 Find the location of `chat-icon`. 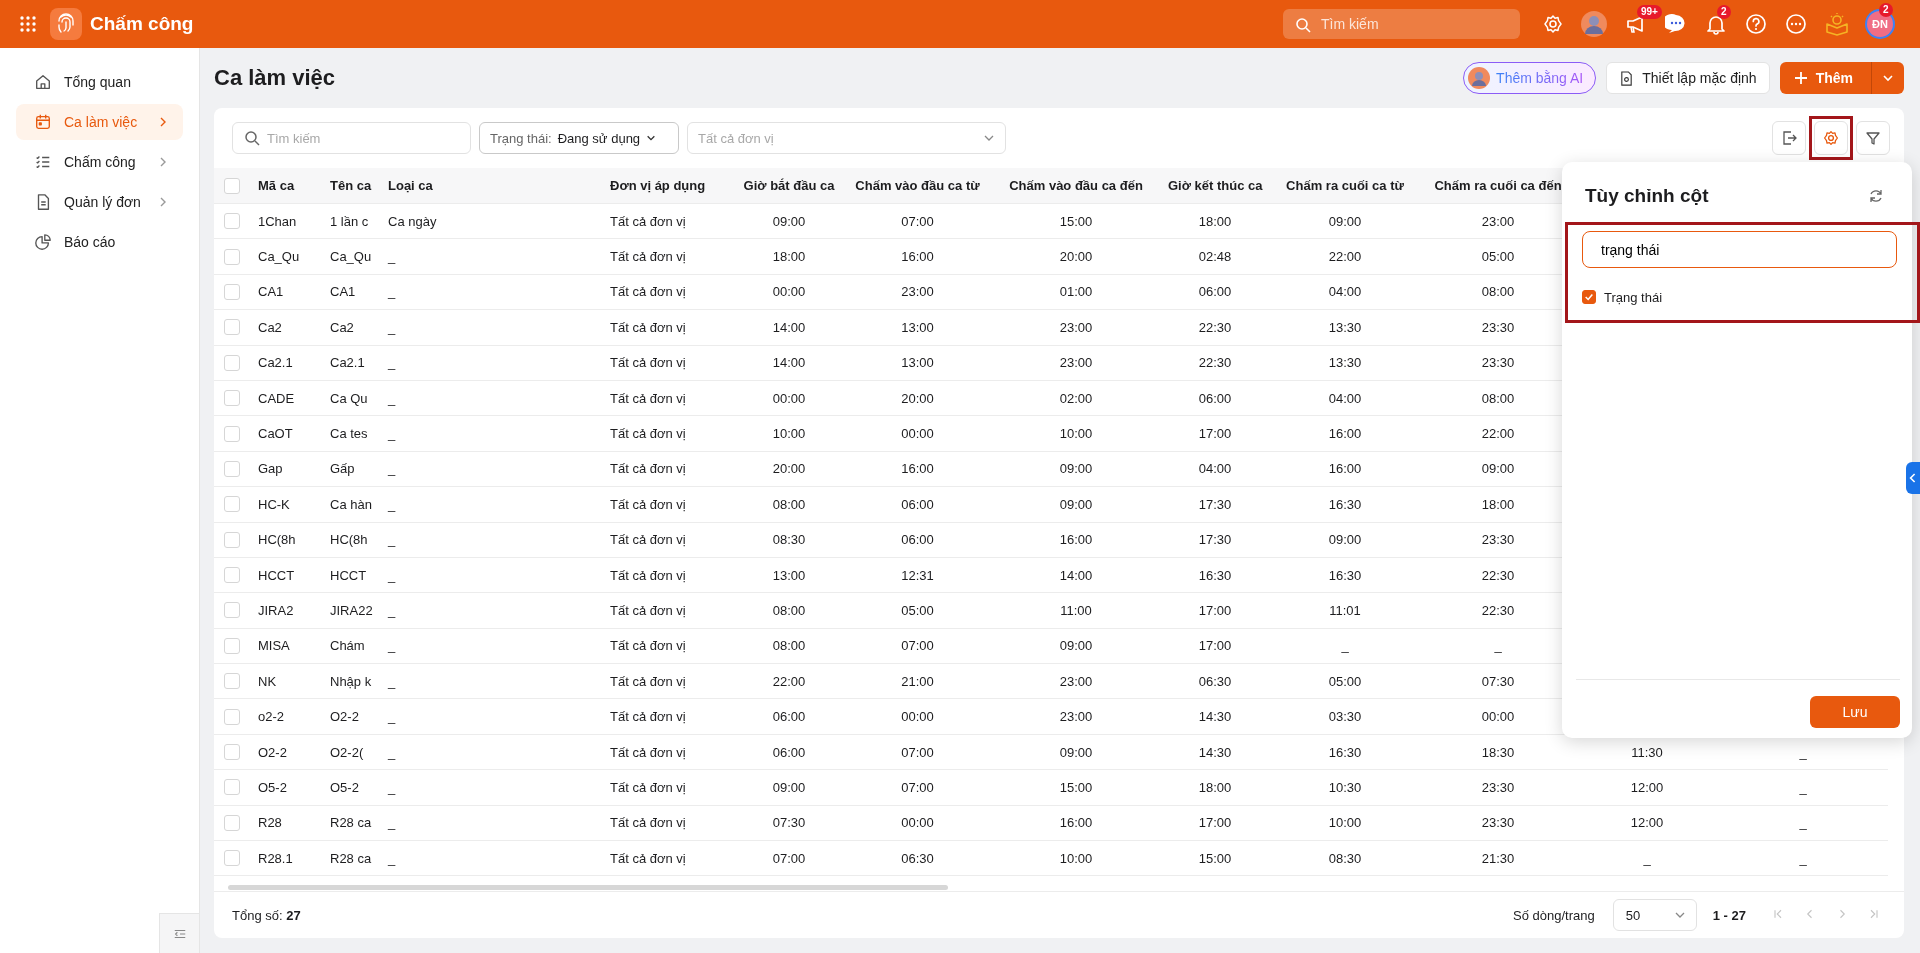

chat-icon is located at coordinates (1676, 24).